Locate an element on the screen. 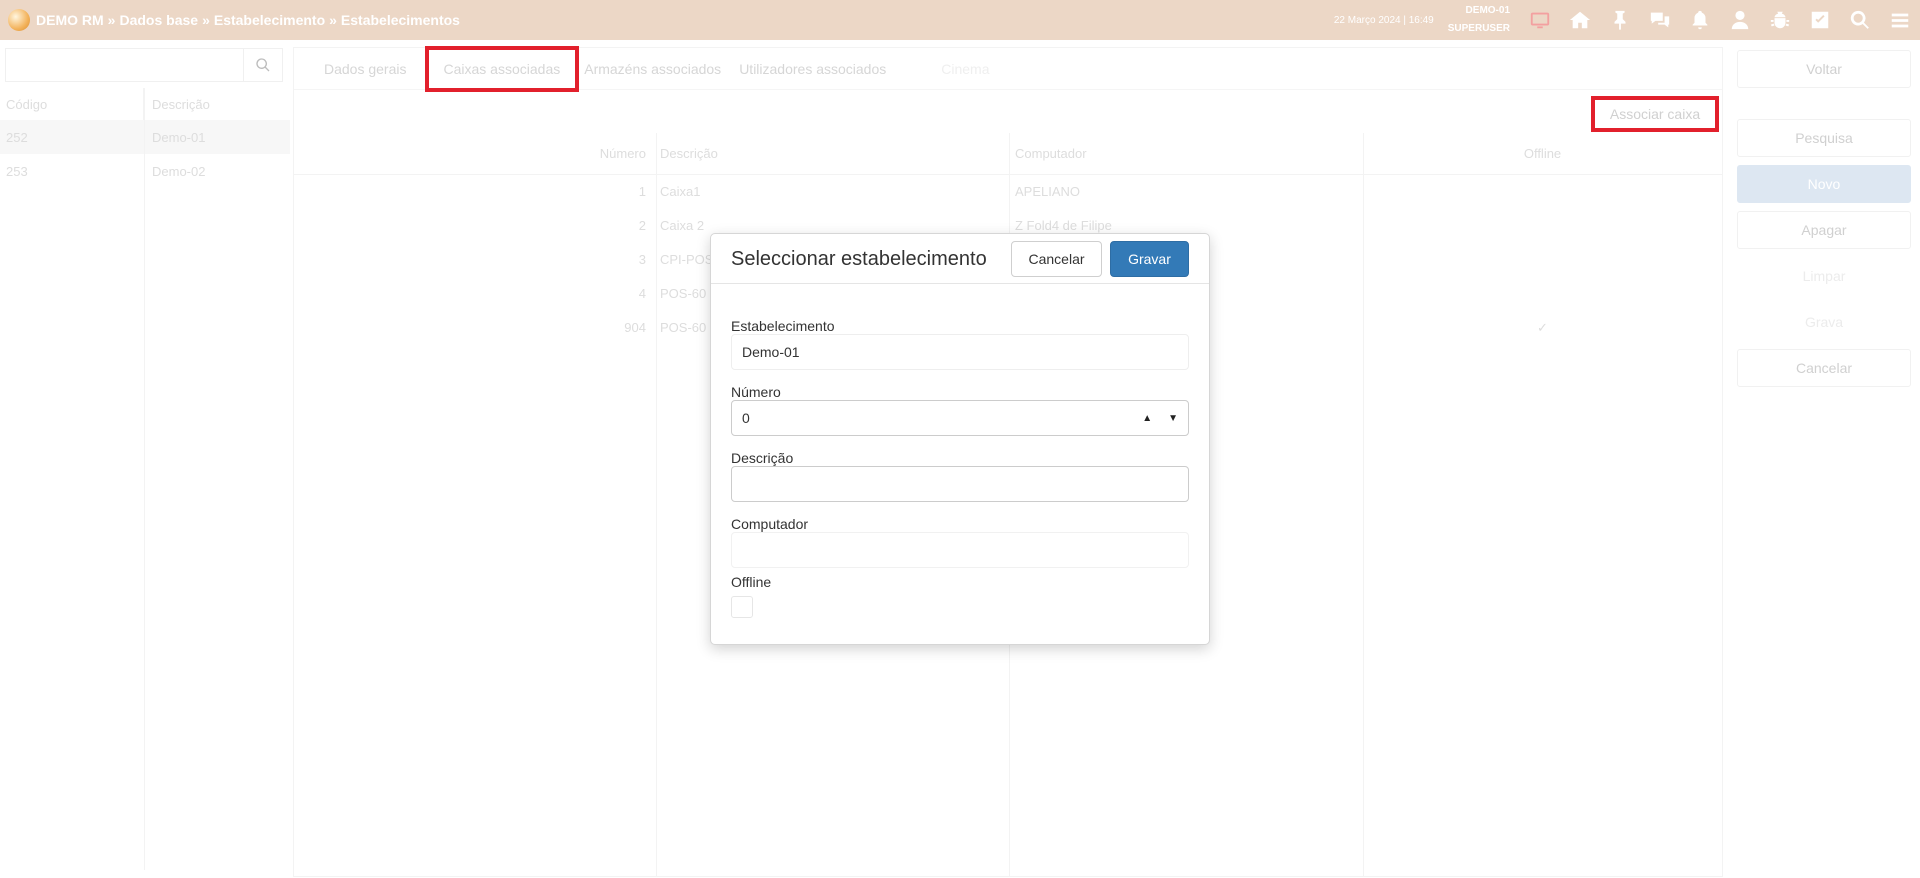 The height and width of the screenshot is (878, 1920). cell-number: 4 is located at coordinates (642, 293).